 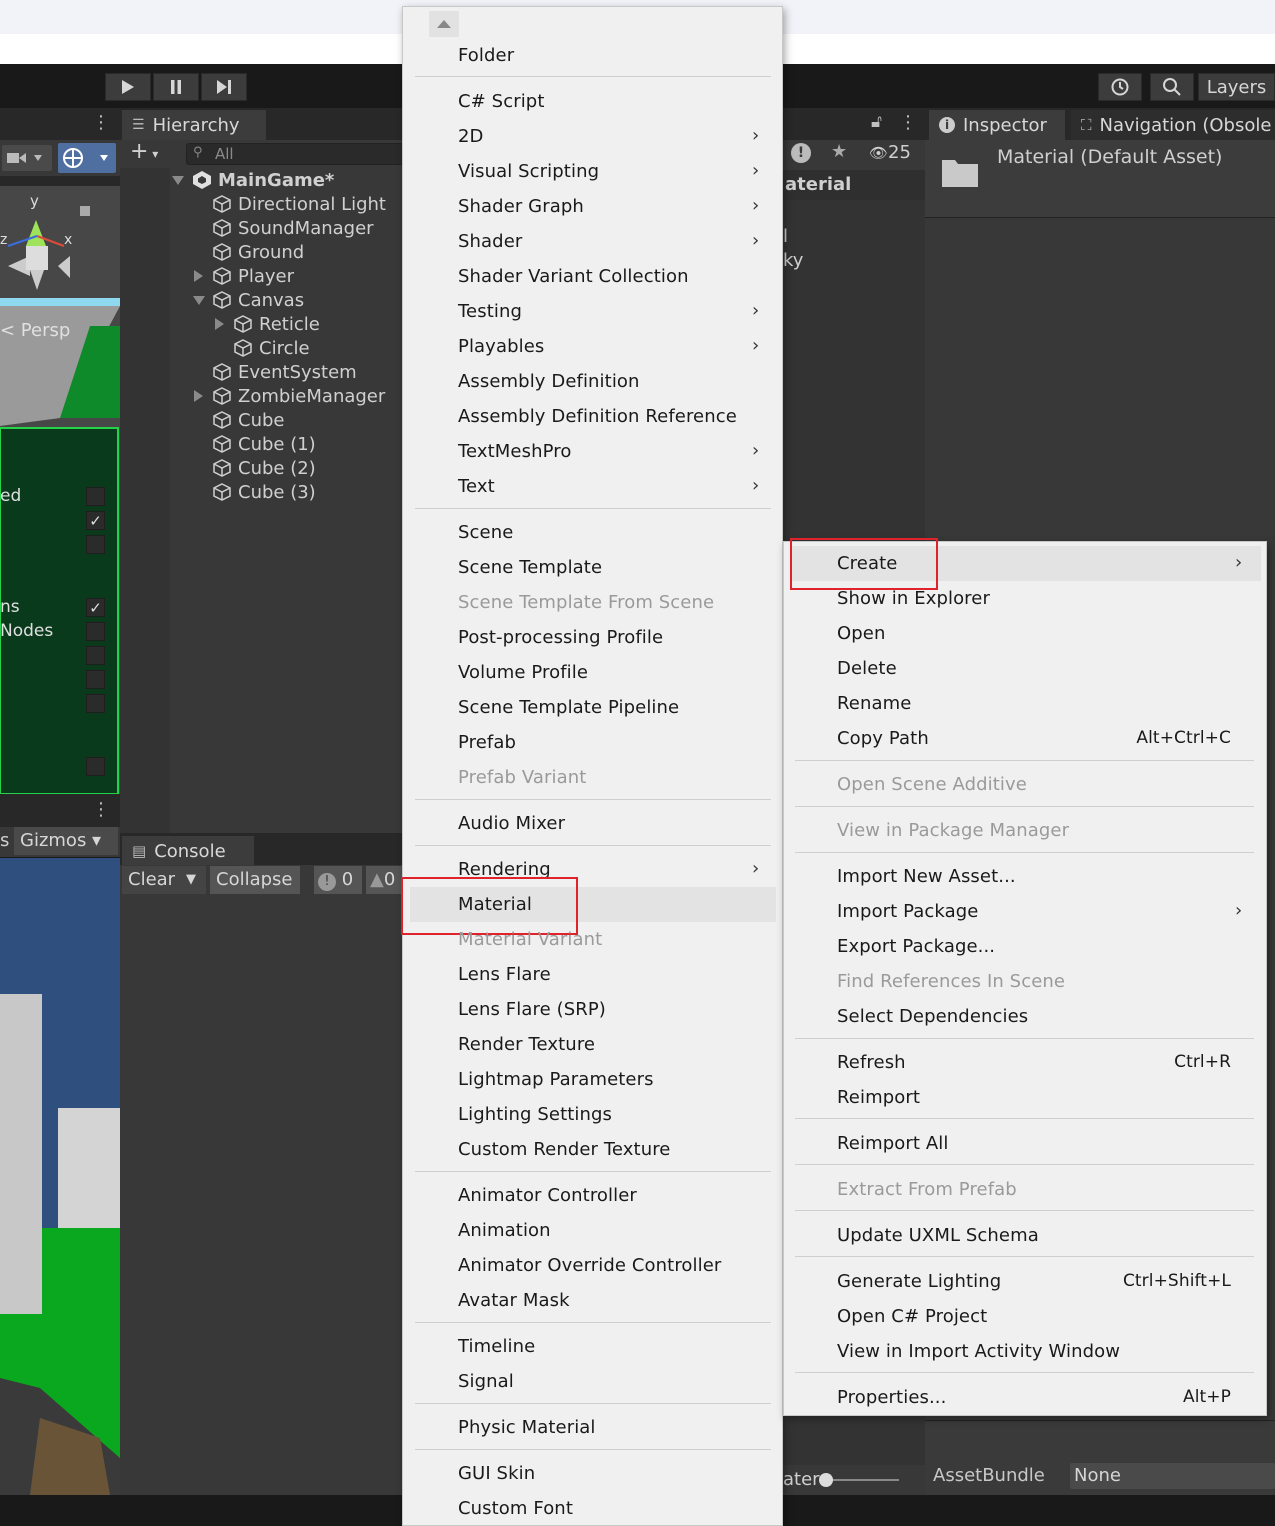 I want to click on icon-size-slider, so click(x=861, y=1480).